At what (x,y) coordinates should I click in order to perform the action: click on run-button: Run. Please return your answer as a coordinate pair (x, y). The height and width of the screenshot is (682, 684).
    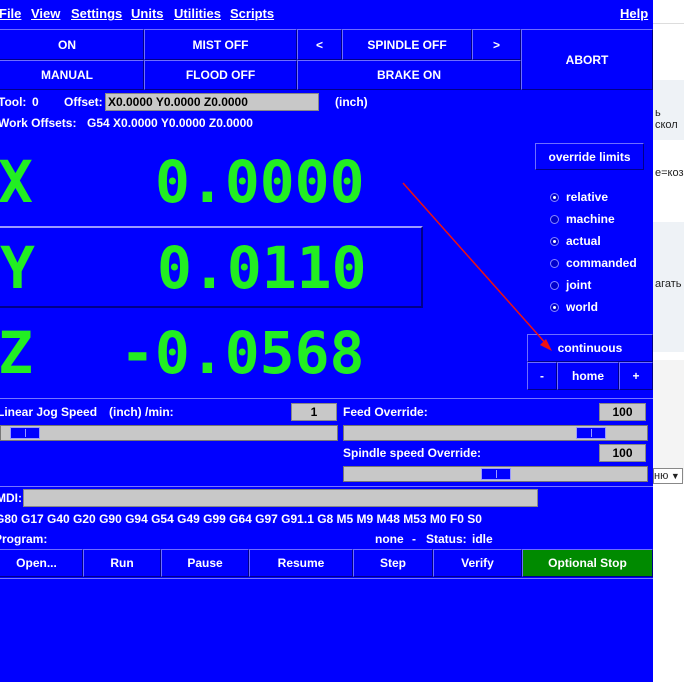
    Looking at the image, I should click on (122, 563).